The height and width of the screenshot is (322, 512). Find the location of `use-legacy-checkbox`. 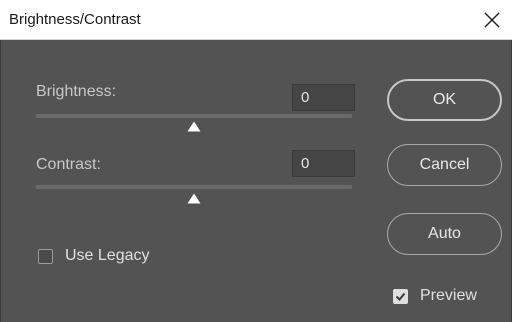

use-legacy-checkbox is located at coordinates (45, 256).